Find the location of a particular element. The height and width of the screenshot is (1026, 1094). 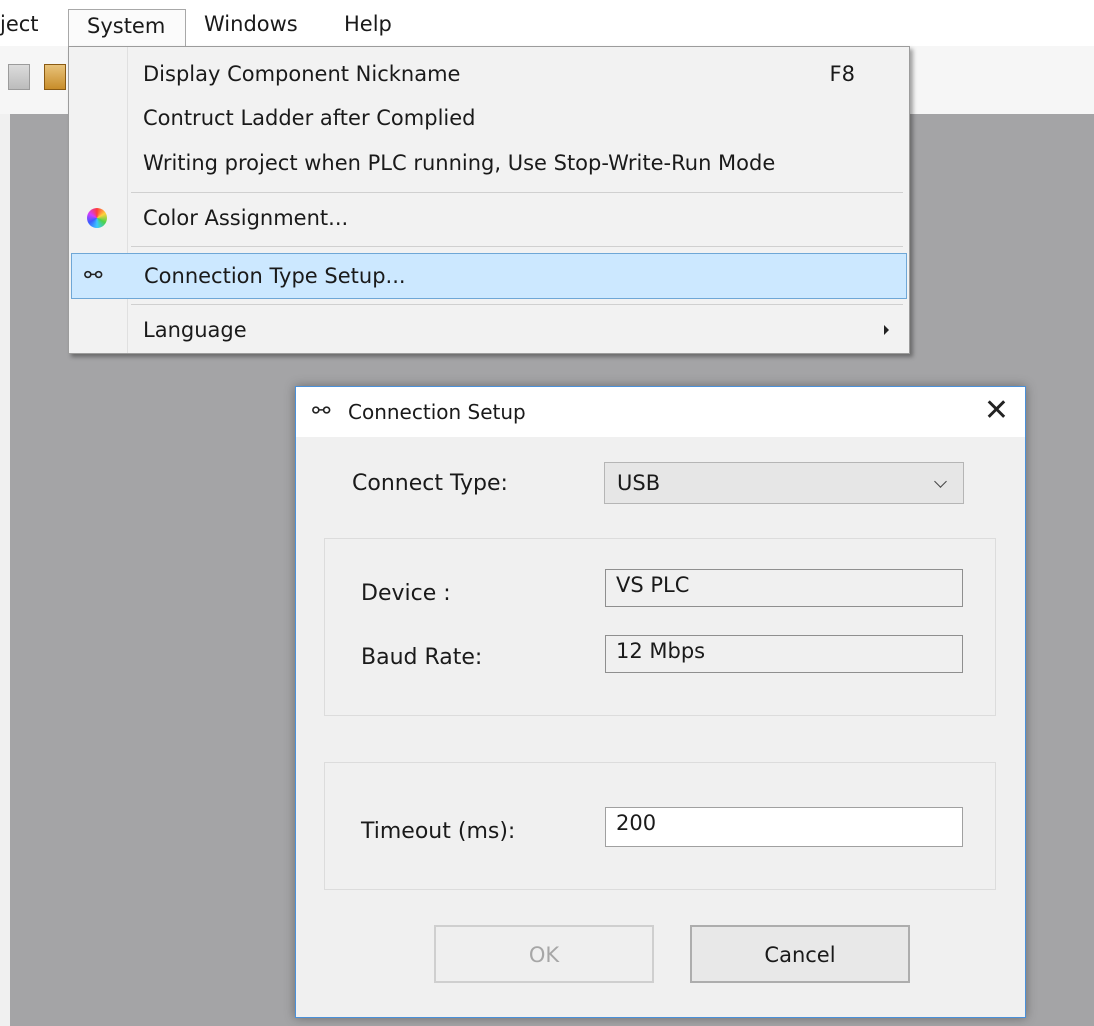

menu-help: Help is located at coordinates (368, 24).